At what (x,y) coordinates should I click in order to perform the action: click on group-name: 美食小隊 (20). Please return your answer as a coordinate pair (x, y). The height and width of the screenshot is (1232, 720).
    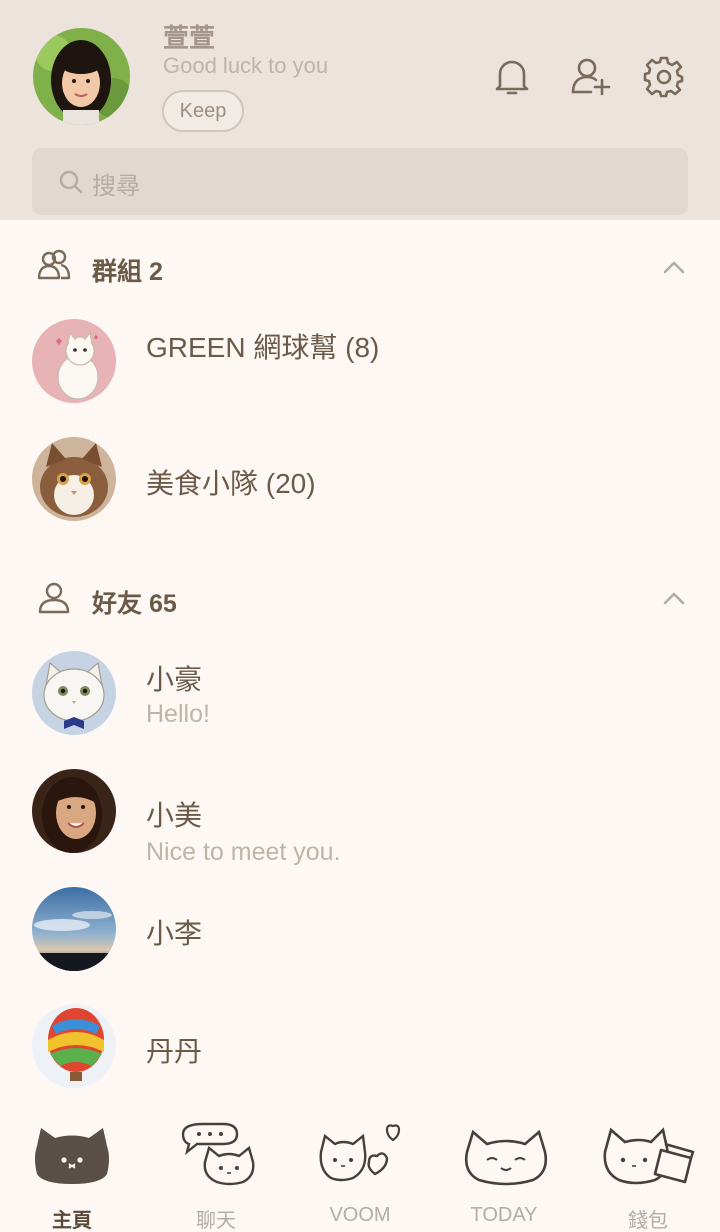
    Looking at the image, I should click on (231, 482).